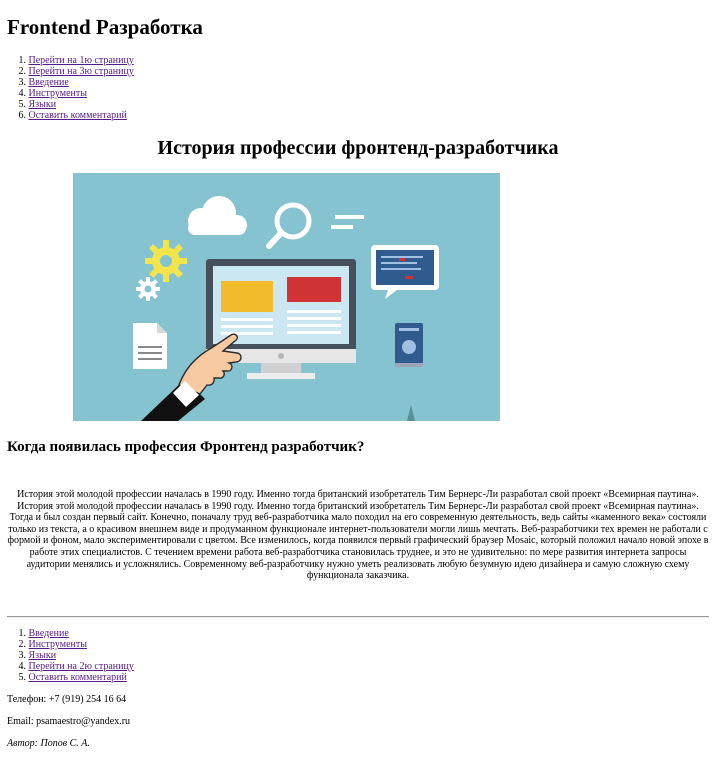 This screenshot has width=716, height=760. What do you see at coordinates (150, 346) in the screenshot?
I see `document-icon` at bounding box center [150, 346].